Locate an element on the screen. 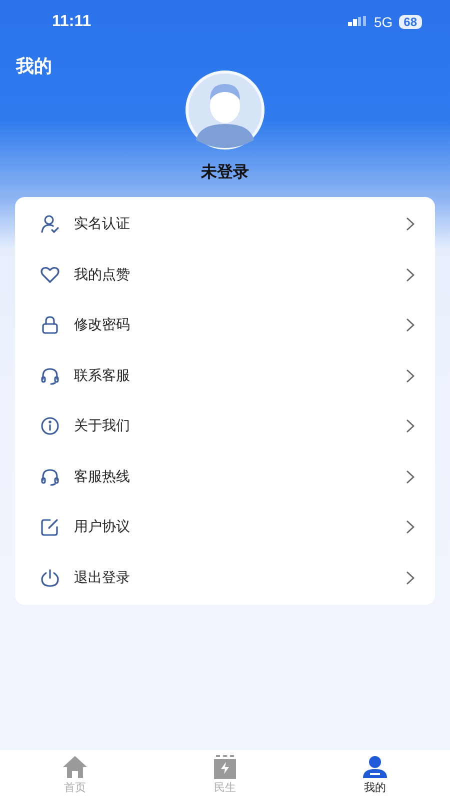 The width and height of the screenshot is (450, 800). battery-level: 68 is located at coordinates (410, 22).